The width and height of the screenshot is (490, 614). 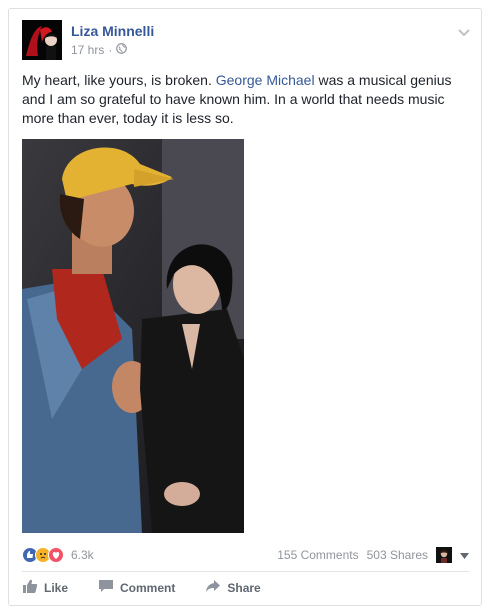 What do you see at coordinates (464, 31) in the screenshot?
I see `chevron-down-icon` at bounding box center [464, 31].